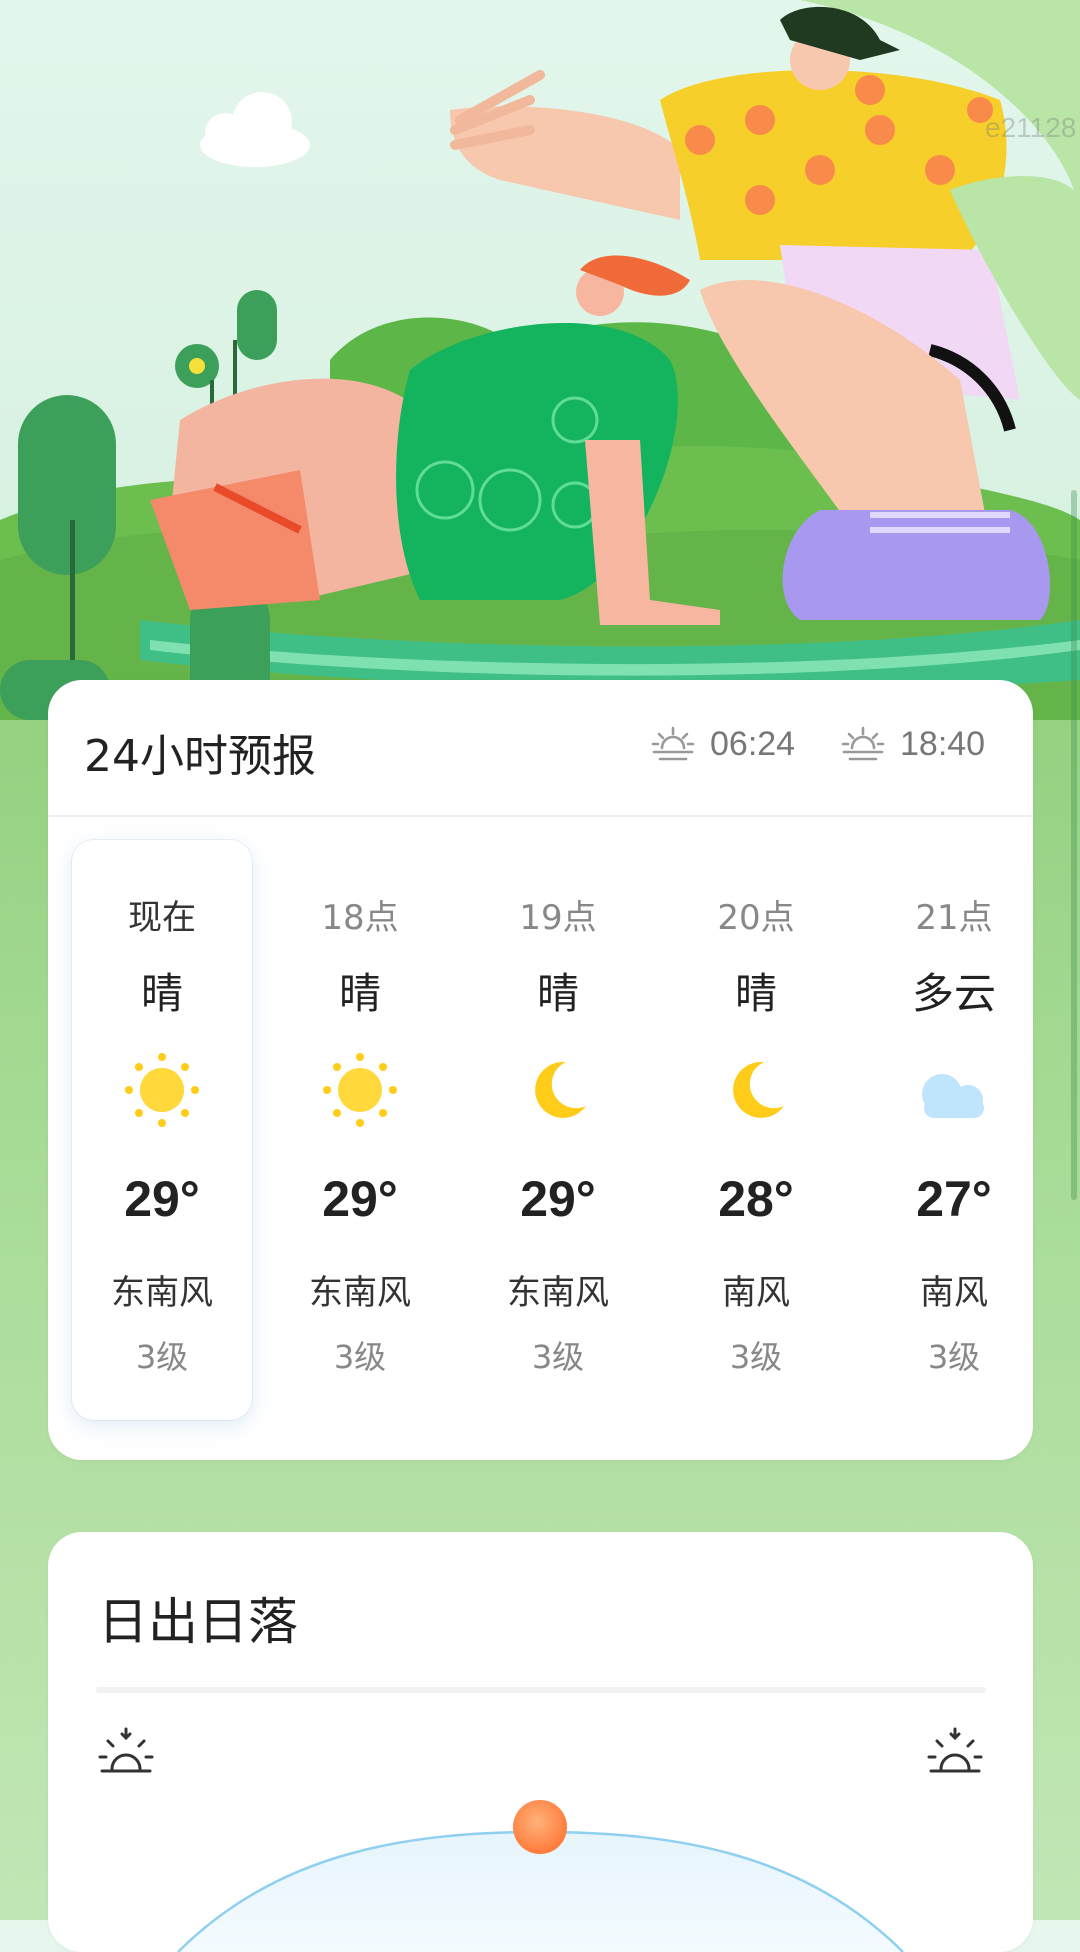 The height and width of the screenshot is (1952, 1080). What do you see at coordinates (954, 918) in the screenshot?
I see `hour-time: 21点` at bounding box center [954, 918].